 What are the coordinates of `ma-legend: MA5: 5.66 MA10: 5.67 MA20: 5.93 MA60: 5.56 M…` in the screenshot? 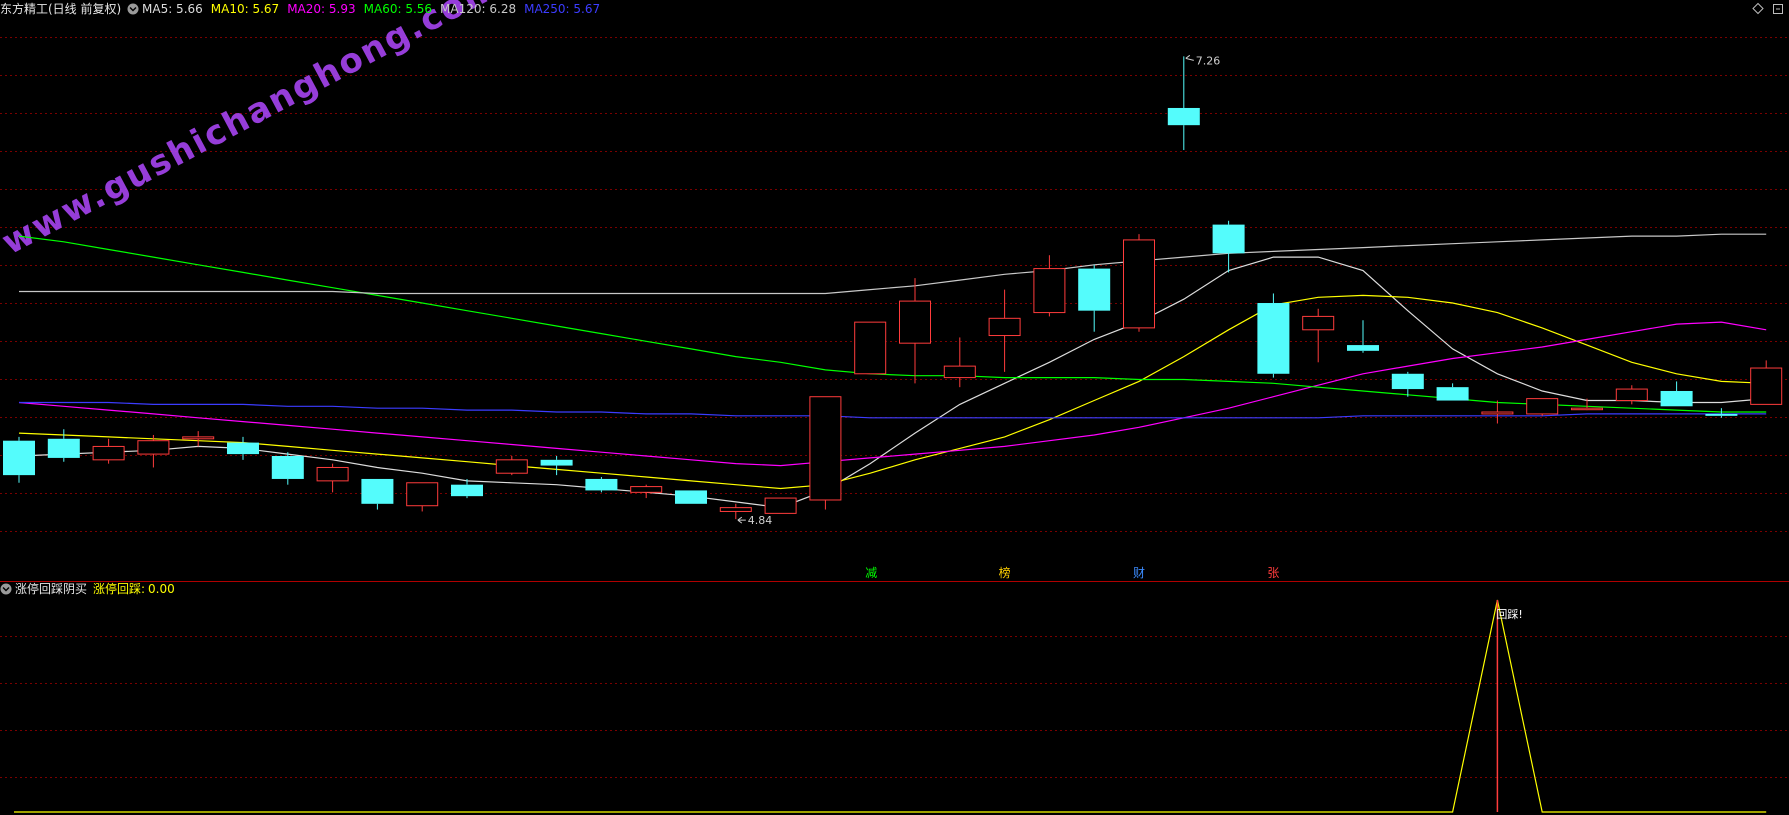 It's located at (371, 9).